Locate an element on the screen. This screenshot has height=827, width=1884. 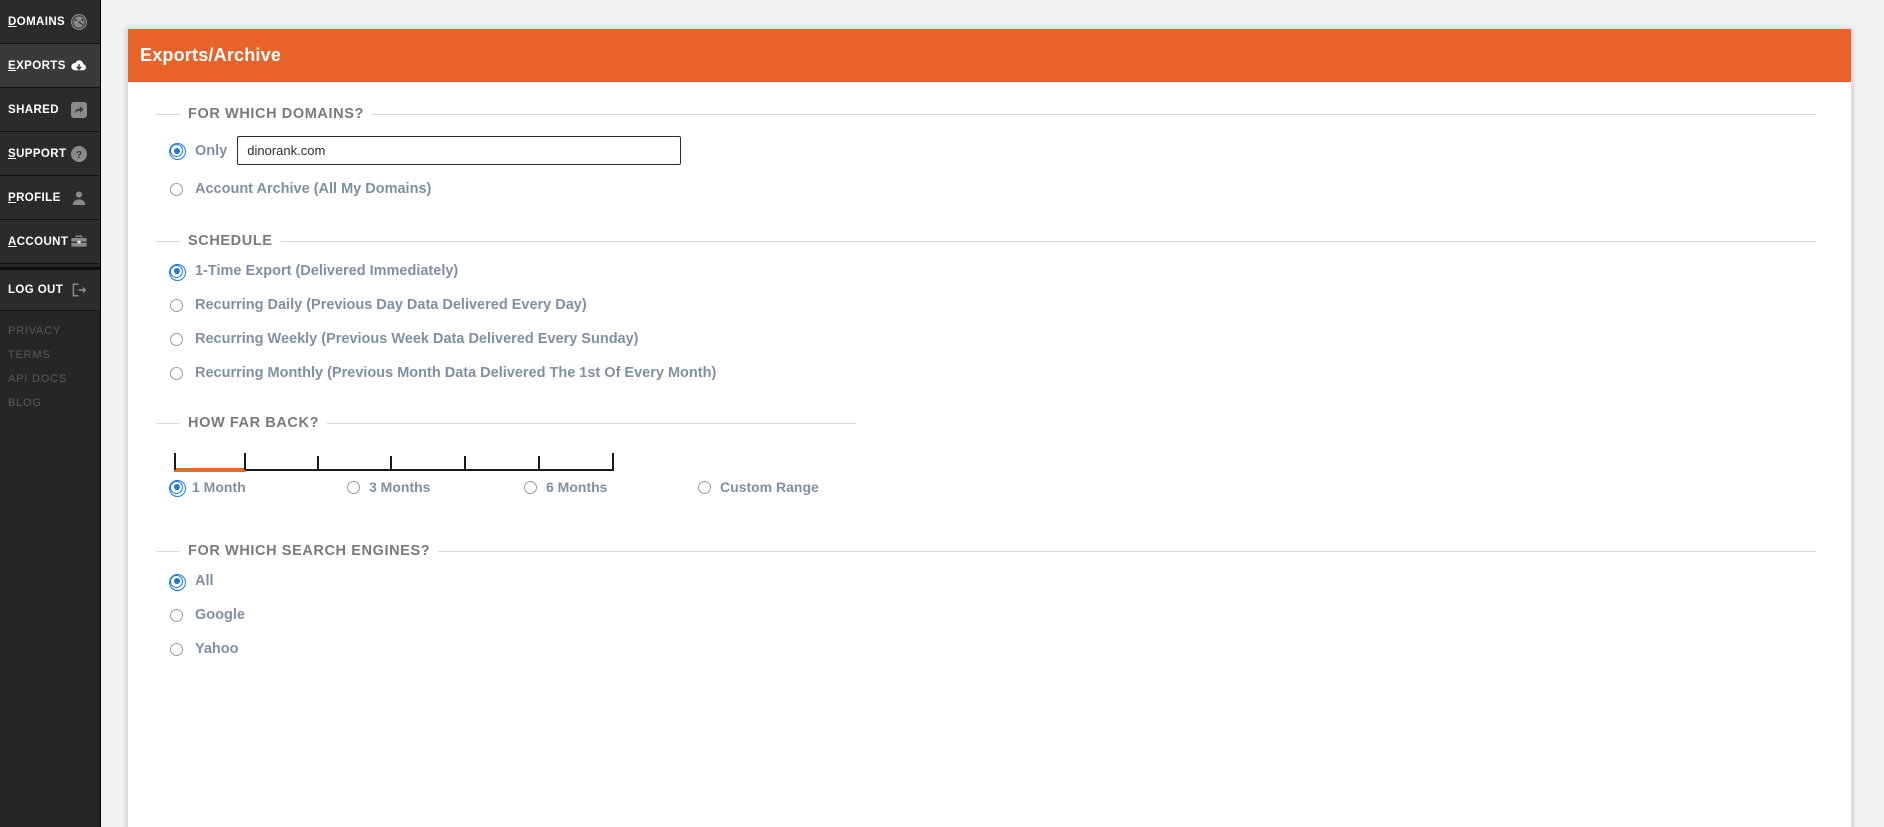
howfarback-option-custom-range: Custom Range is located at coordinates (758, 487).